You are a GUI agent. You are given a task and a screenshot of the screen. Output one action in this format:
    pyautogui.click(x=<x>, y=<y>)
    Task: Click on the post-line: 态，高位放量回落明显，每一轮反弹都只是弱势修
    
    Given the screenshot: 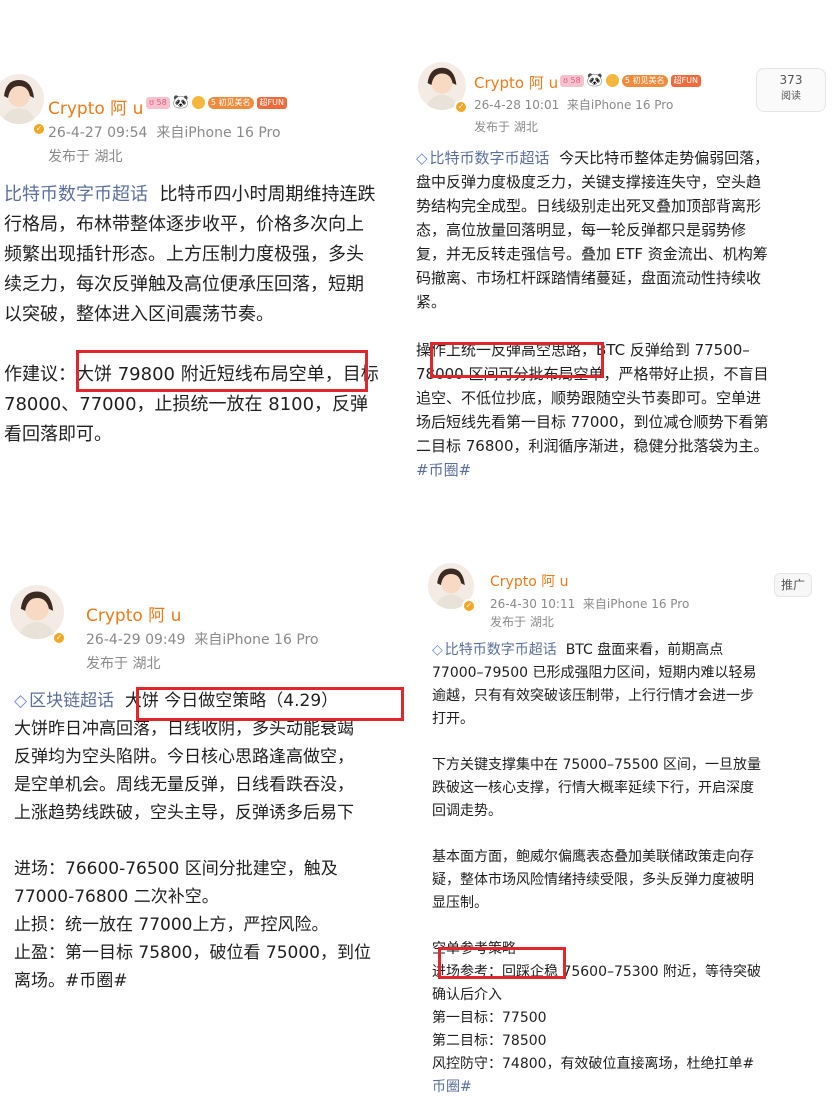 What is the action you would take?
    pyautogui.click(x=581, y=230)
    